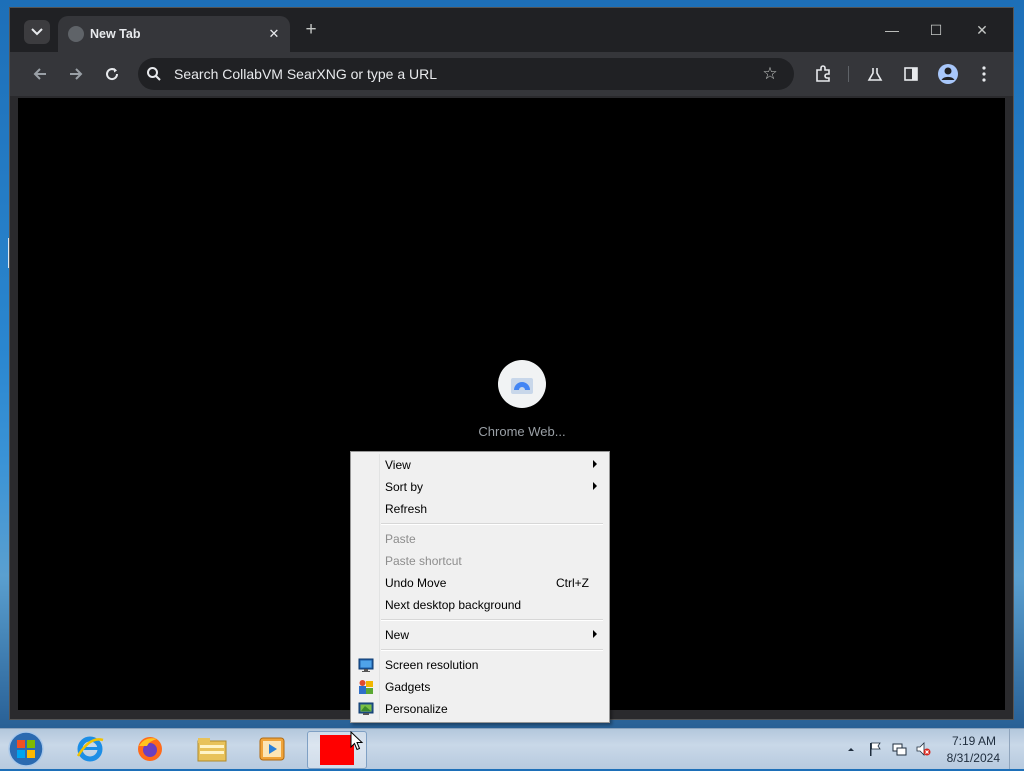  I want to click on menu-item-sort-by: Sort by, so click(480, 487).